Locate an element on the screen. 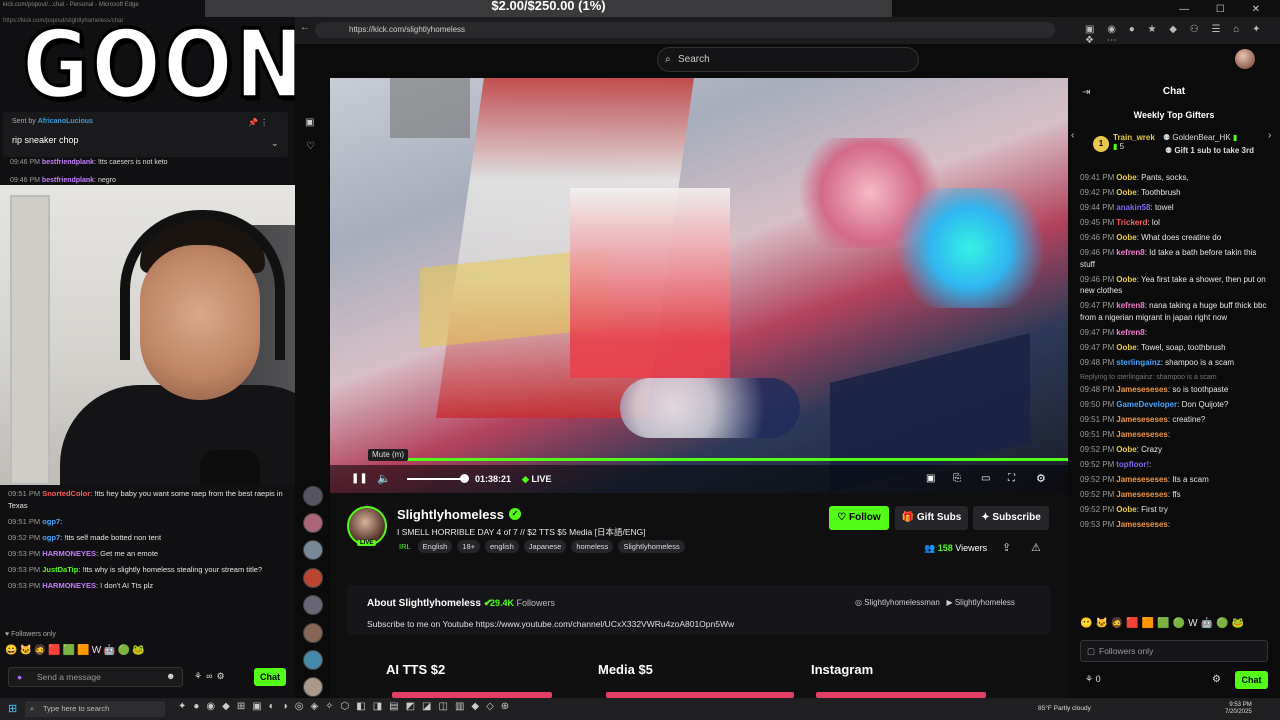 This screenshot has width=1280, height=720. pip-icon: ▣ is located at coordinates (930, 478).